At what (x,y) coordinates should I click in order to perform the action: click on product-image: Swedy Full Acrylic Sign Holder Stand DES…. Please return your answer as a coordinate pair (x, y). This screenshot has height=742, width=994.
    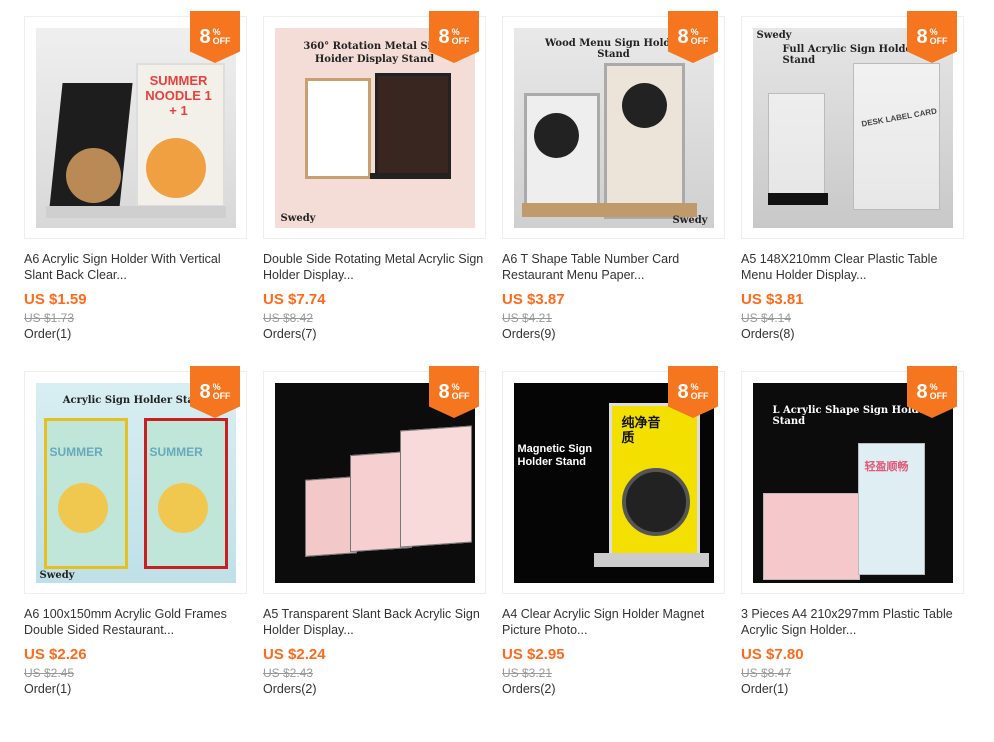
    Looking at the image, I should click on (852, 125).